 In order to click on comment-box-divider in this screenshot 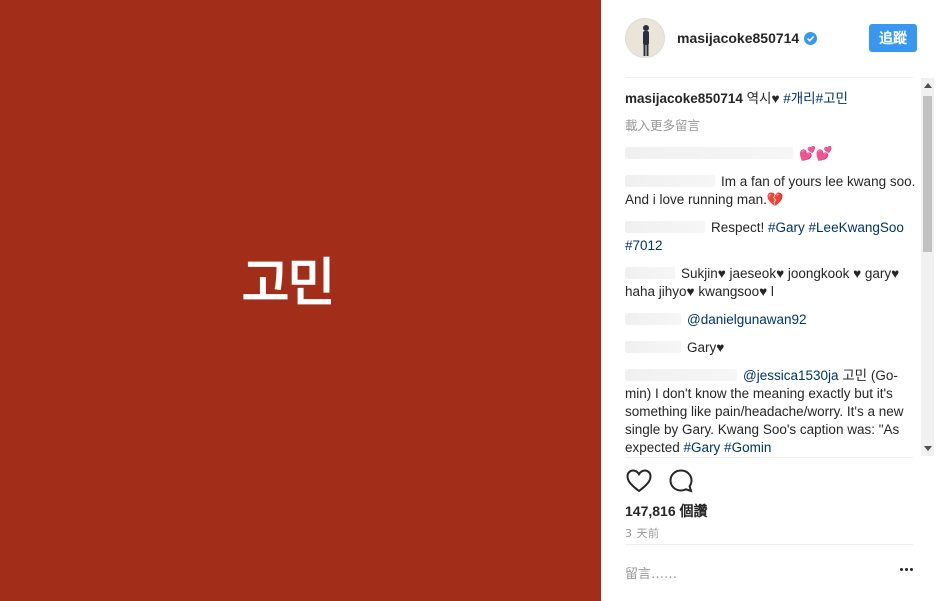, I will do `click(769, 544)`.